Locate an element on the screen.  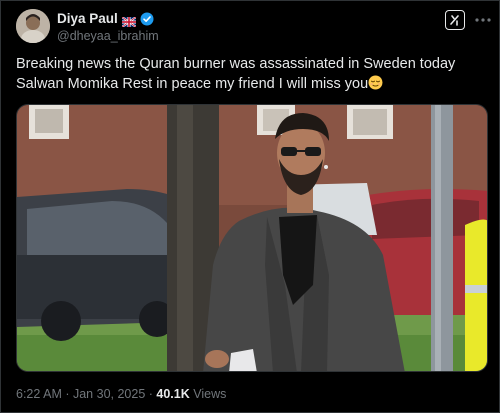
post-date: Jan 30, 2025 is located at coordinates (109, 394).